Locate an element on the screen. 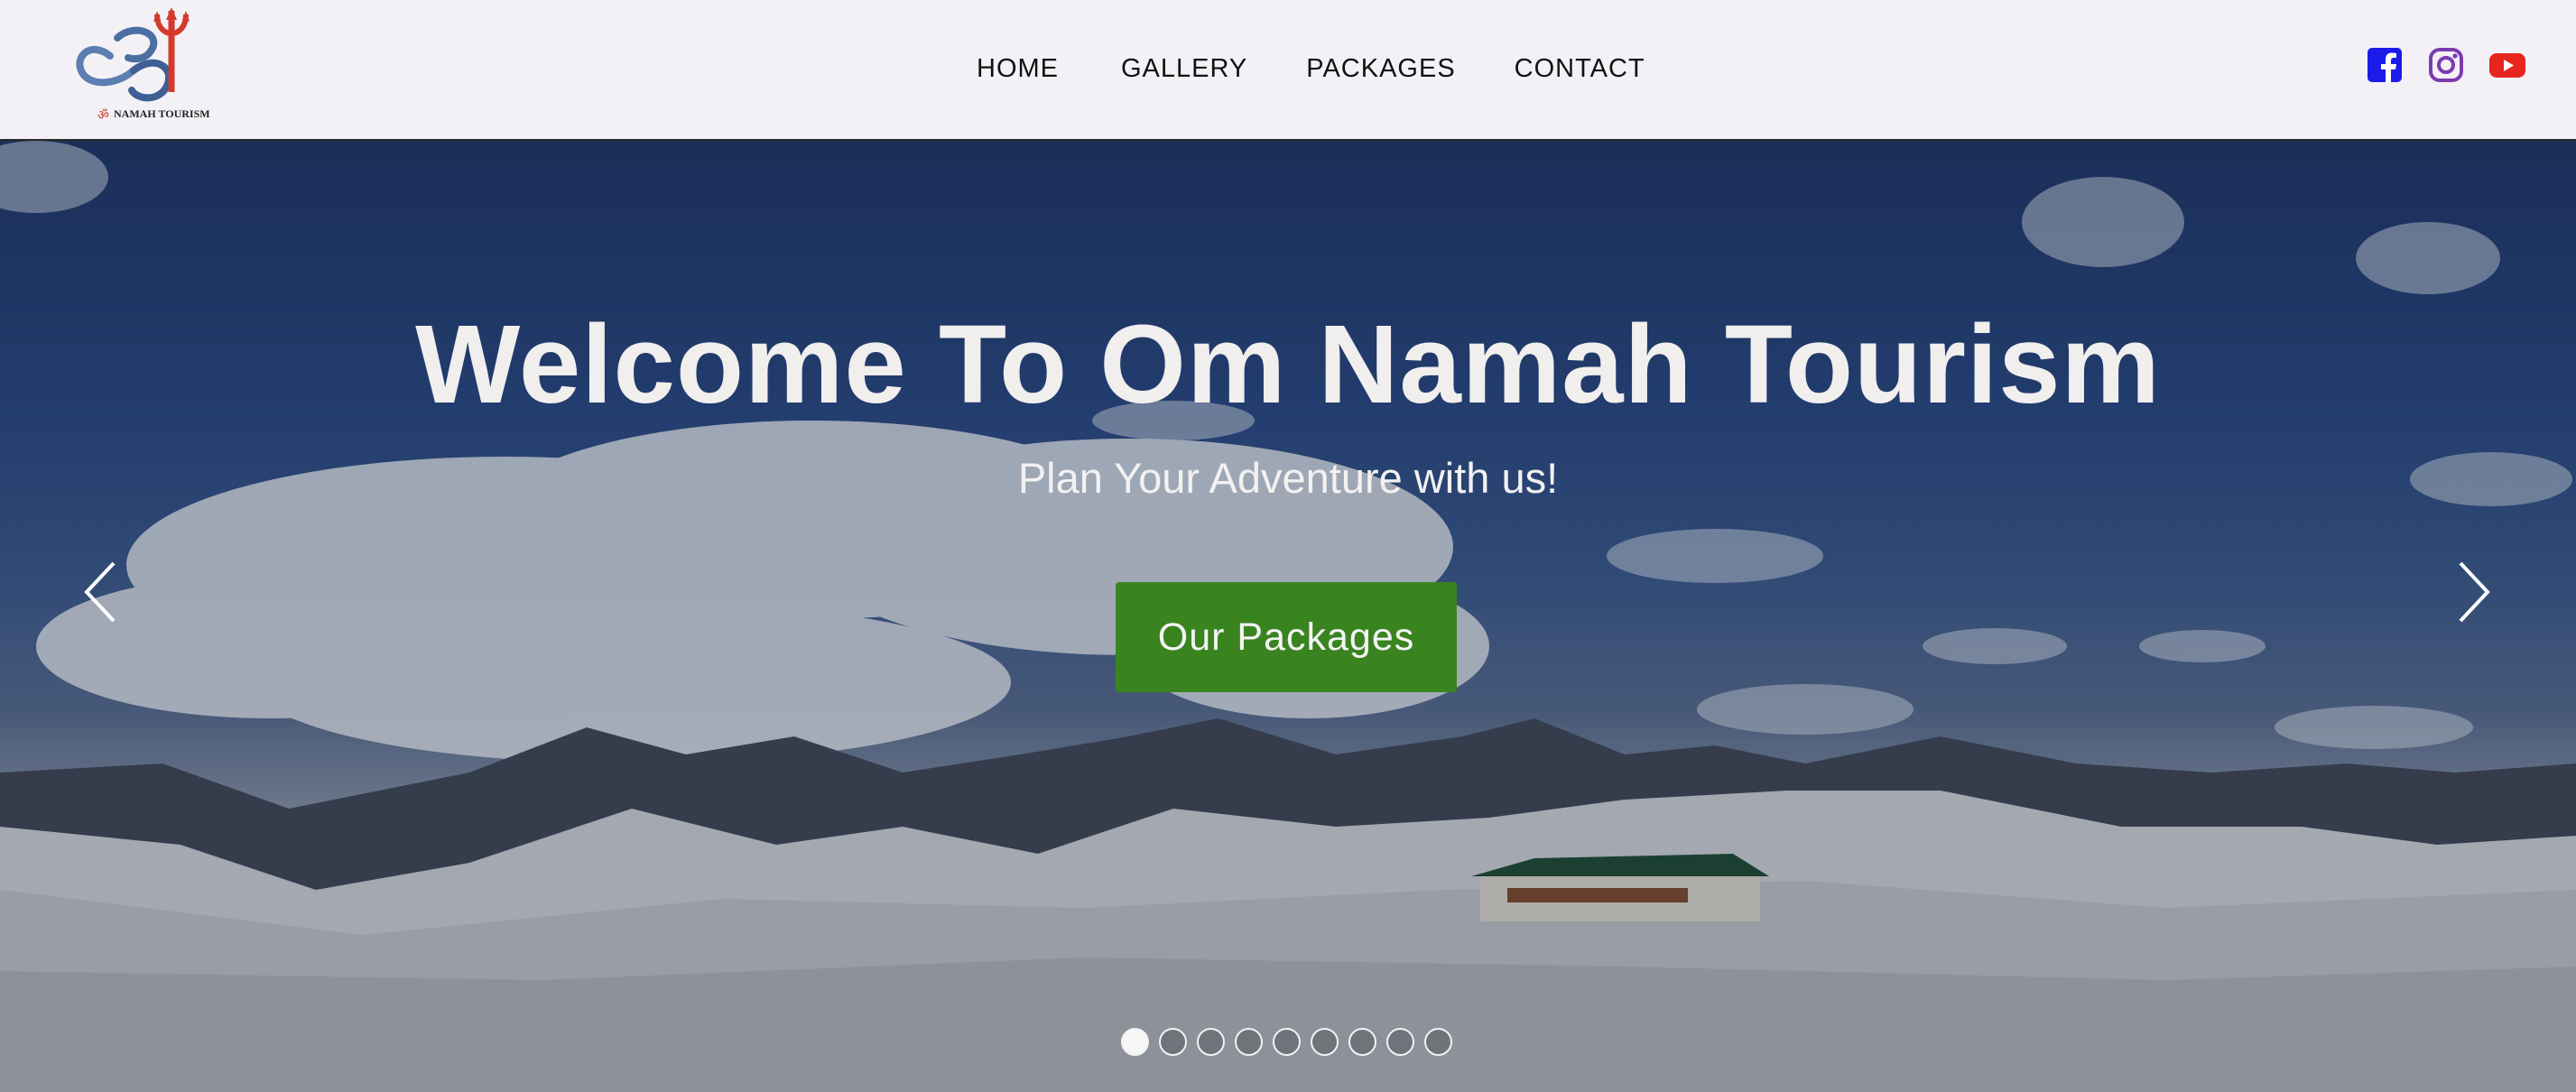 The width and height of the screenshot is (2576, 1092). nav-packages-link: PACKAGES is located at coordinates (1380, 69).